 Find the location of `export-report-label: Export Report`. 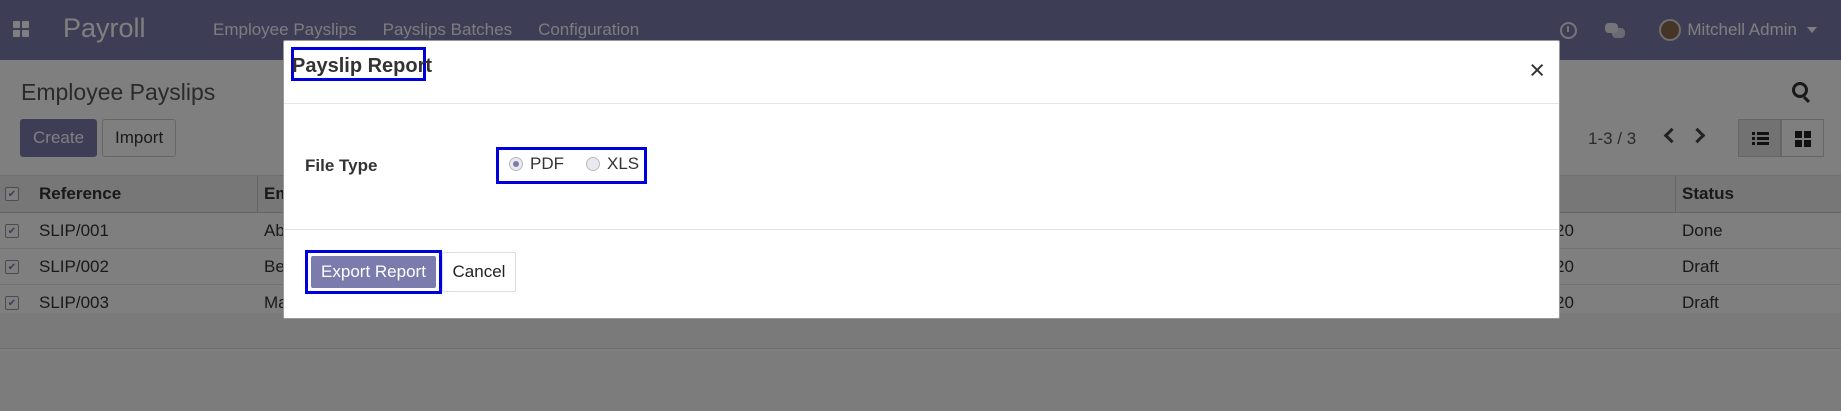

export-report-label: Export Report is located at coordinates (373, 272).